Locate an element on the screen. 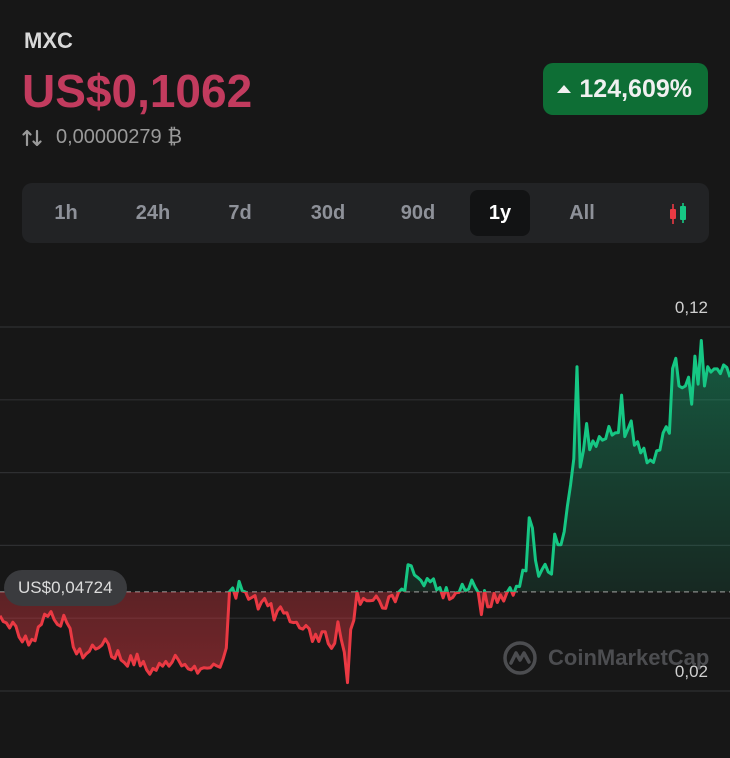 This screenshot has width=730, height=758. coinmarketcap-watermark: CoinMarketCap is located at coordinates (605, 658).